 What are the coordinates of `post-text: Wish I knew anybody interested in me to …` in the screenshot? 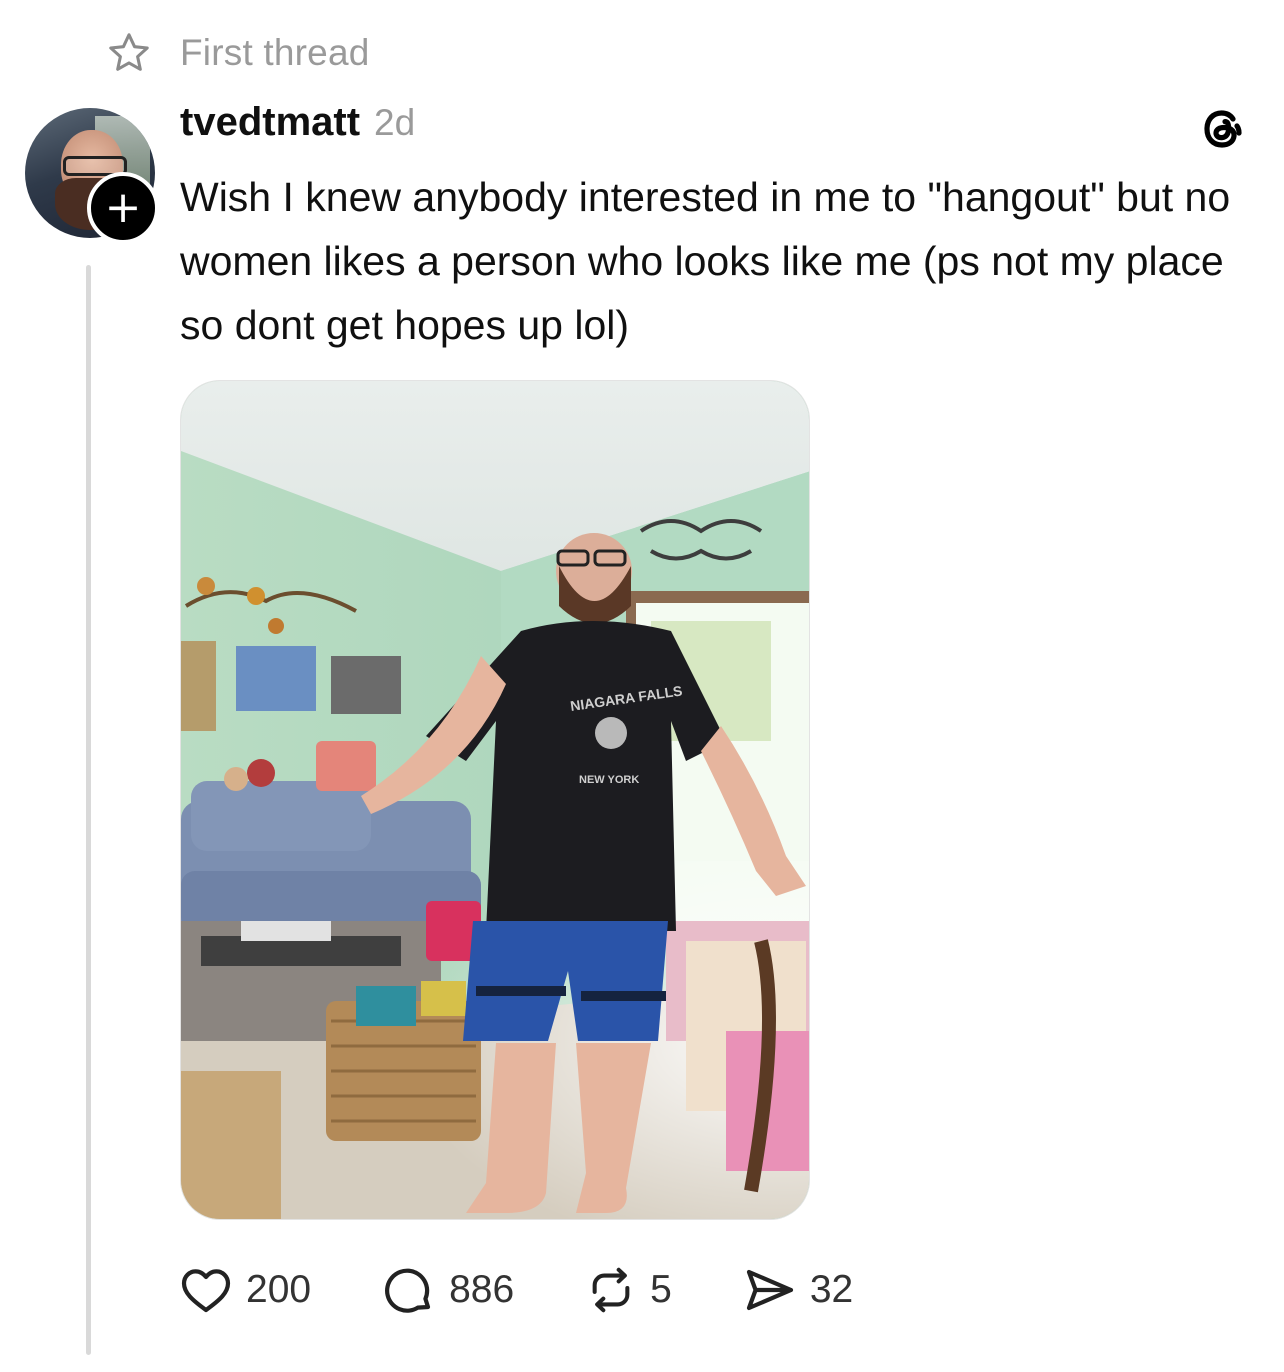 It's located at (705, 261).